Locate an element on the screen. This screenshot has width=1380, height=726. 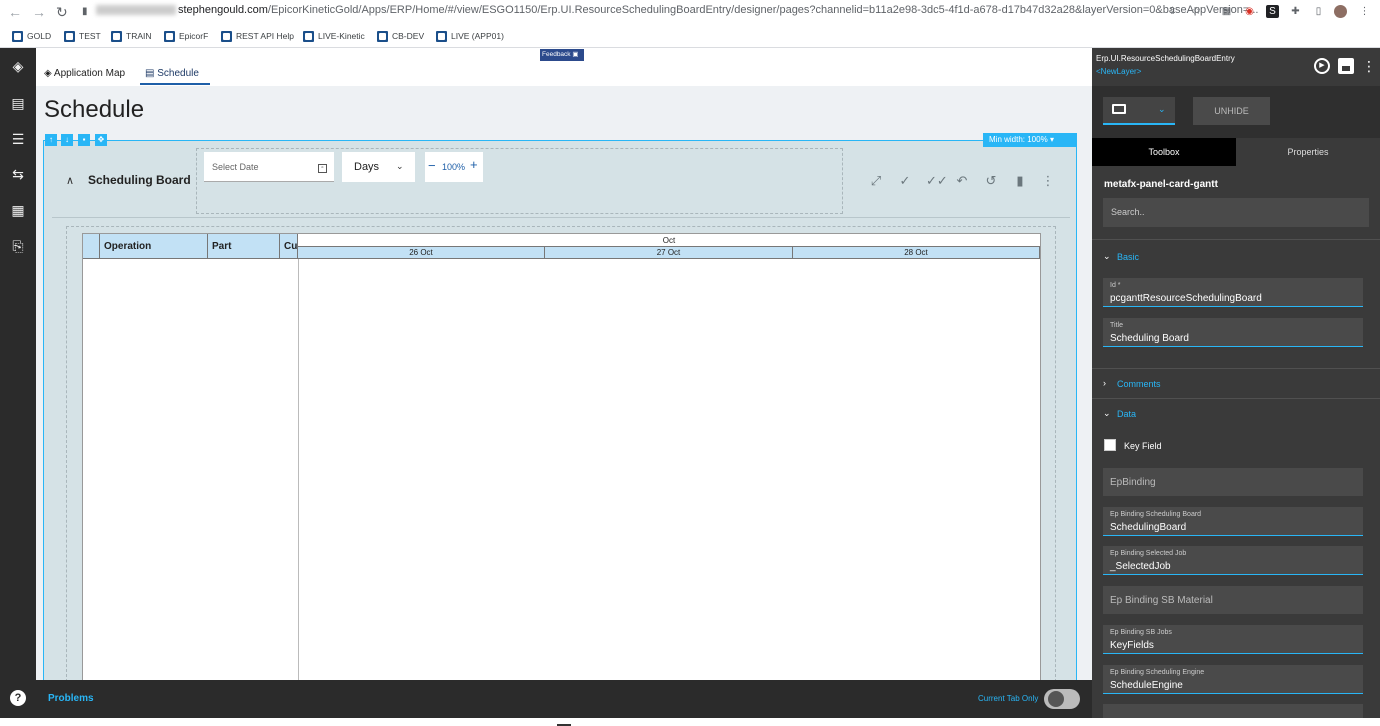
section-basic: Basic is located at coordinates (1128, 257).